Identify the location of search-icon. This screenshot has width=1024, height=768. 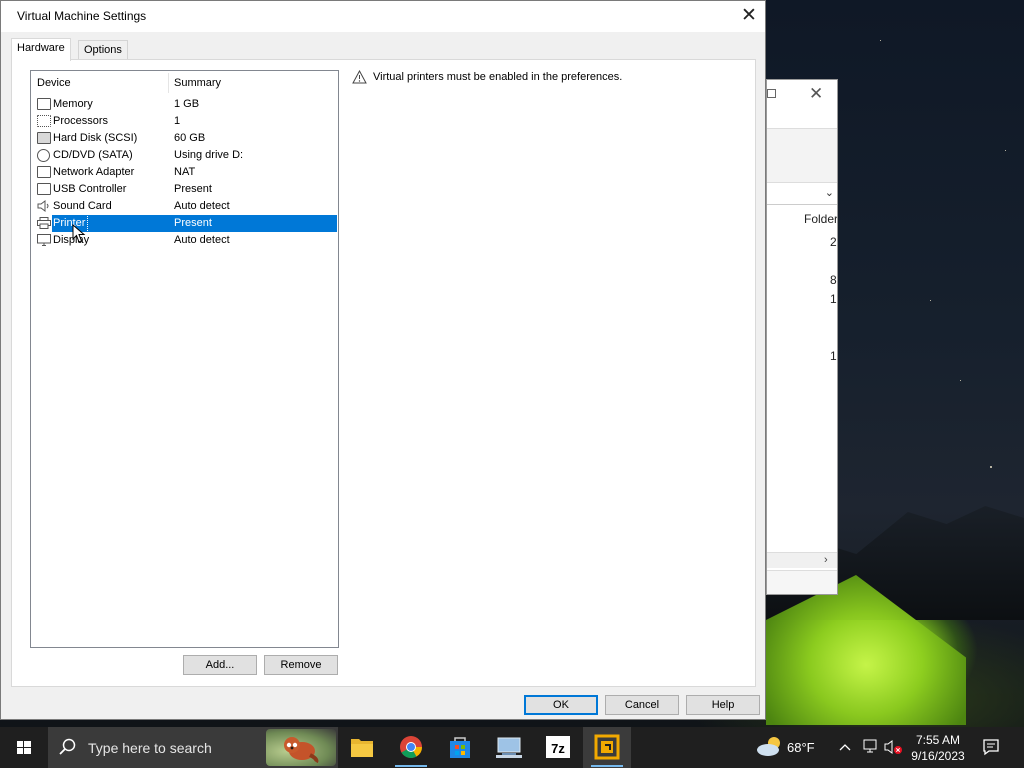
(67, 746).